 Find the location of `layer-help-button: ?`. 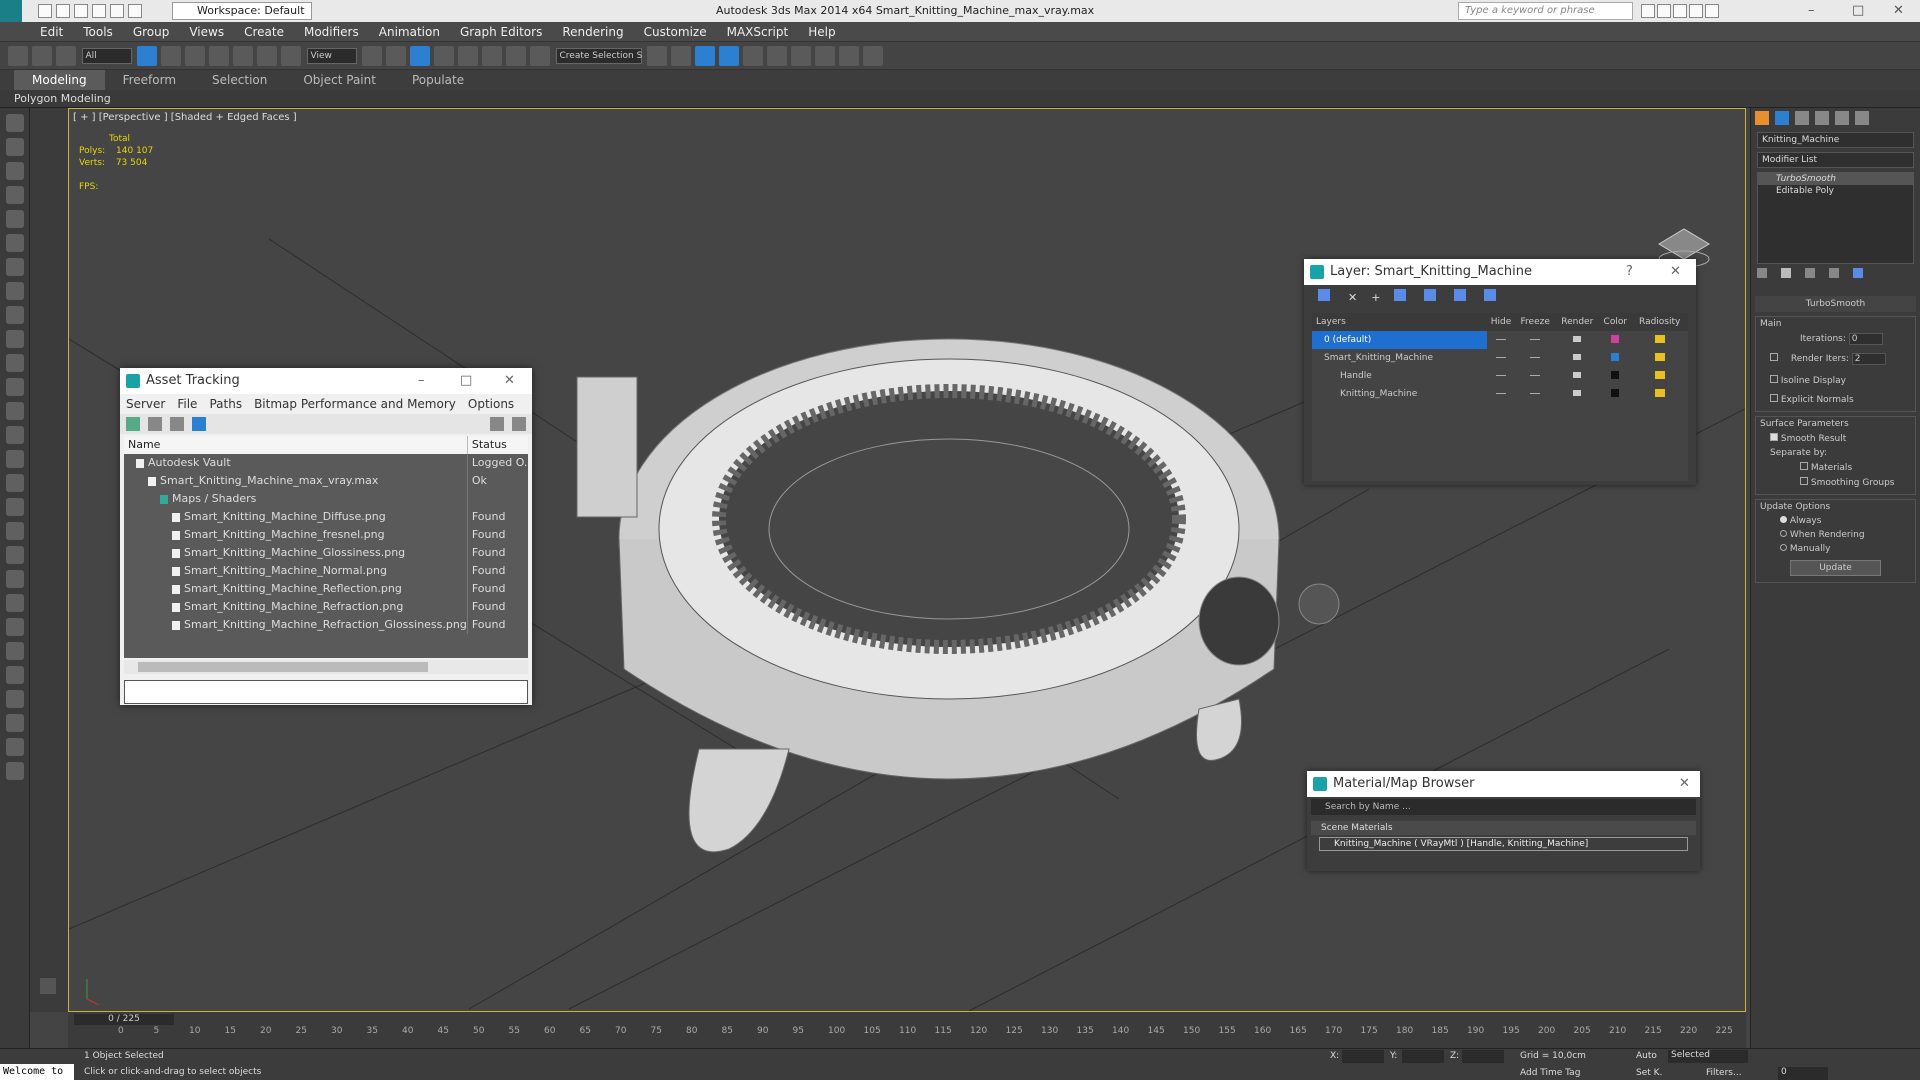

layer-help-button: ? is located at coordinates (1629, 272).